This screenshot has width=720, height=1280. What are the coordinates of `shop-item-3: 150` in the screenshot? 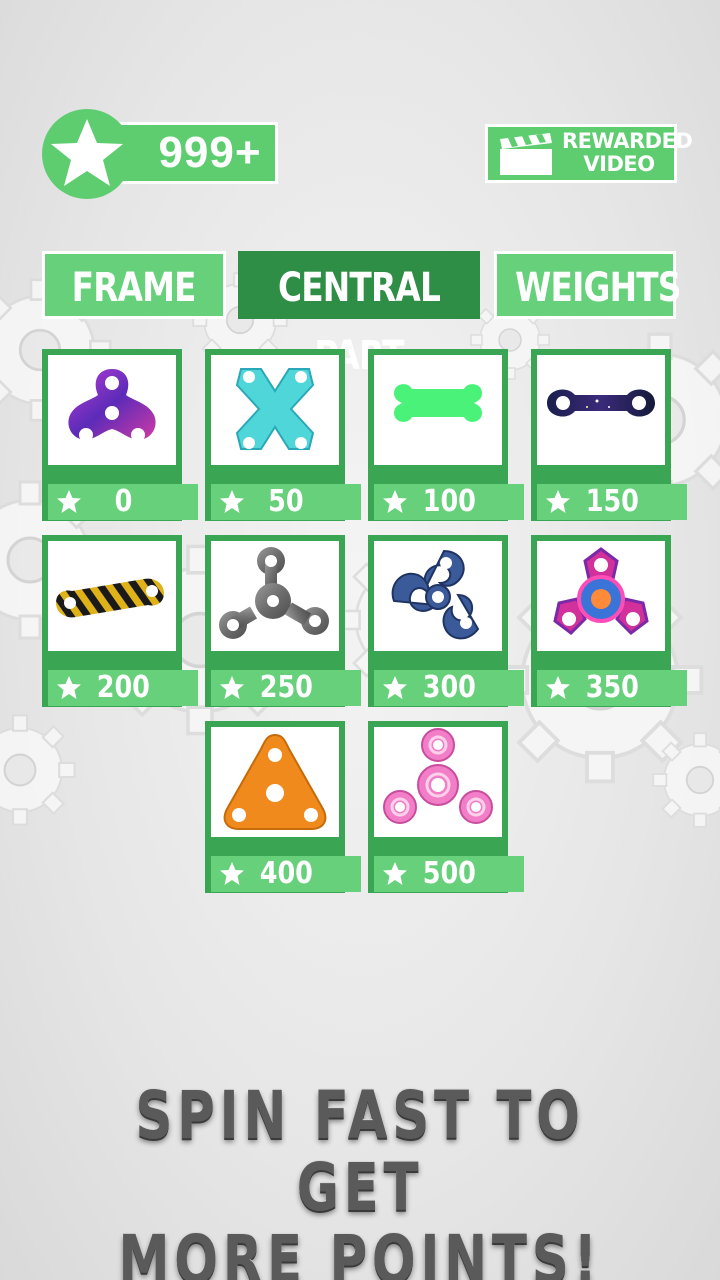 It's located at (609, 435).